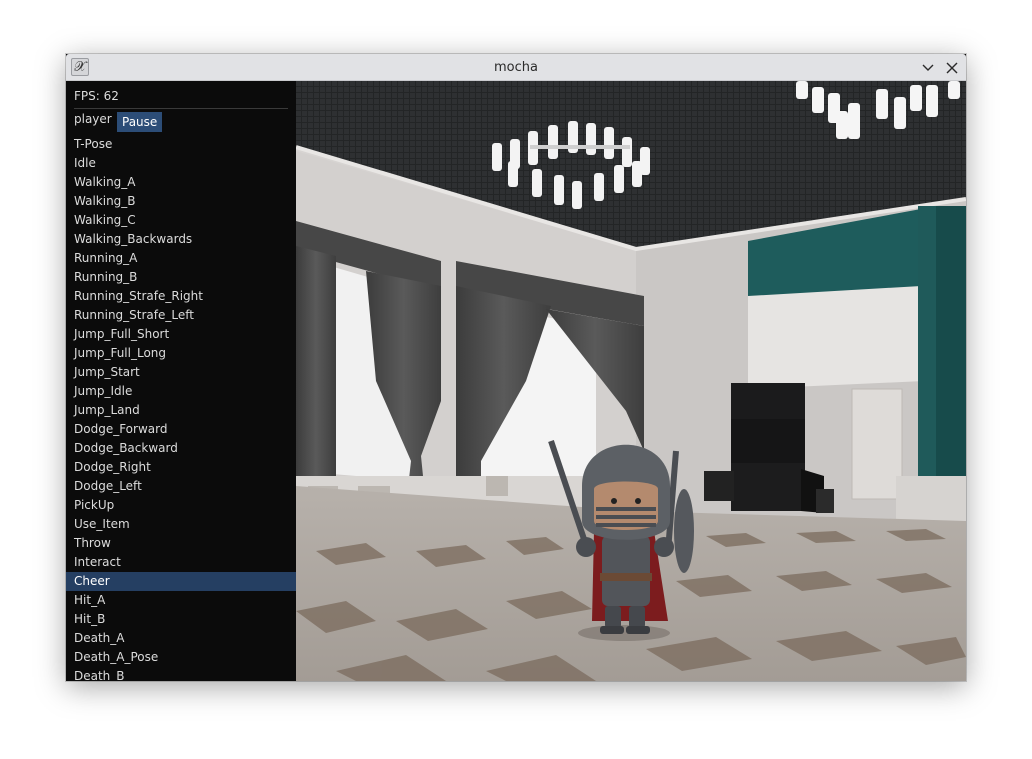  Describe the element at coordinates (181, 486) in the screenshot. I see `animation-item: Dodge_Left` at that location.